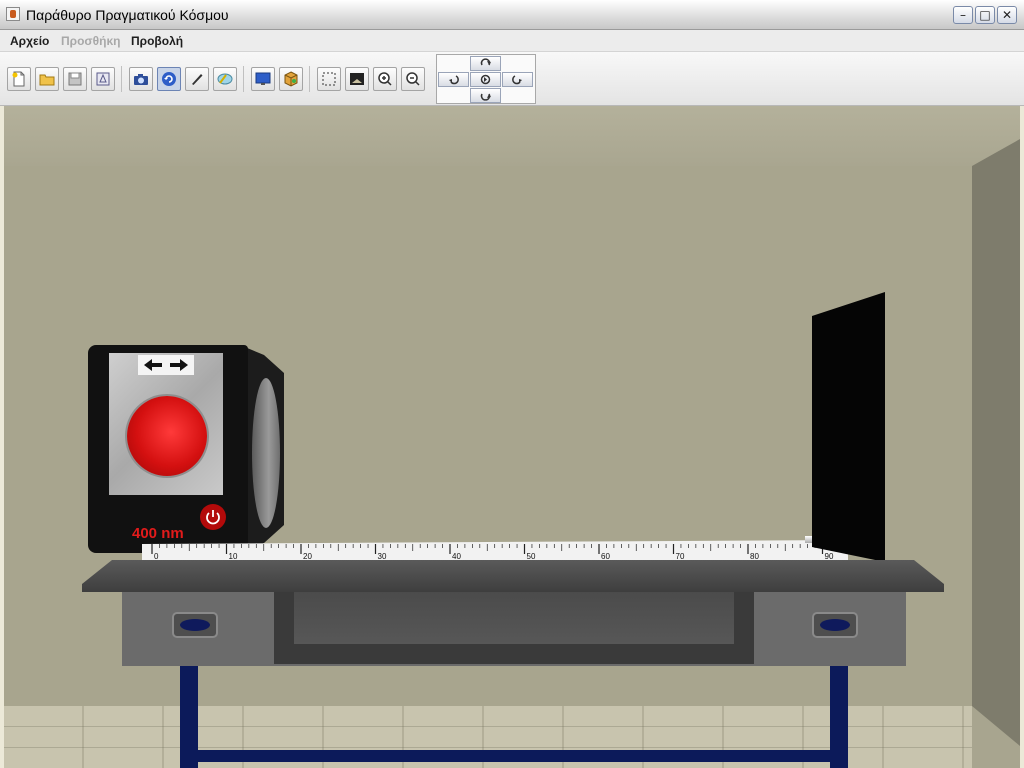 This screenshot has width=1024, height=768. I want to click on rotate-left-icon, so click(454, 80).